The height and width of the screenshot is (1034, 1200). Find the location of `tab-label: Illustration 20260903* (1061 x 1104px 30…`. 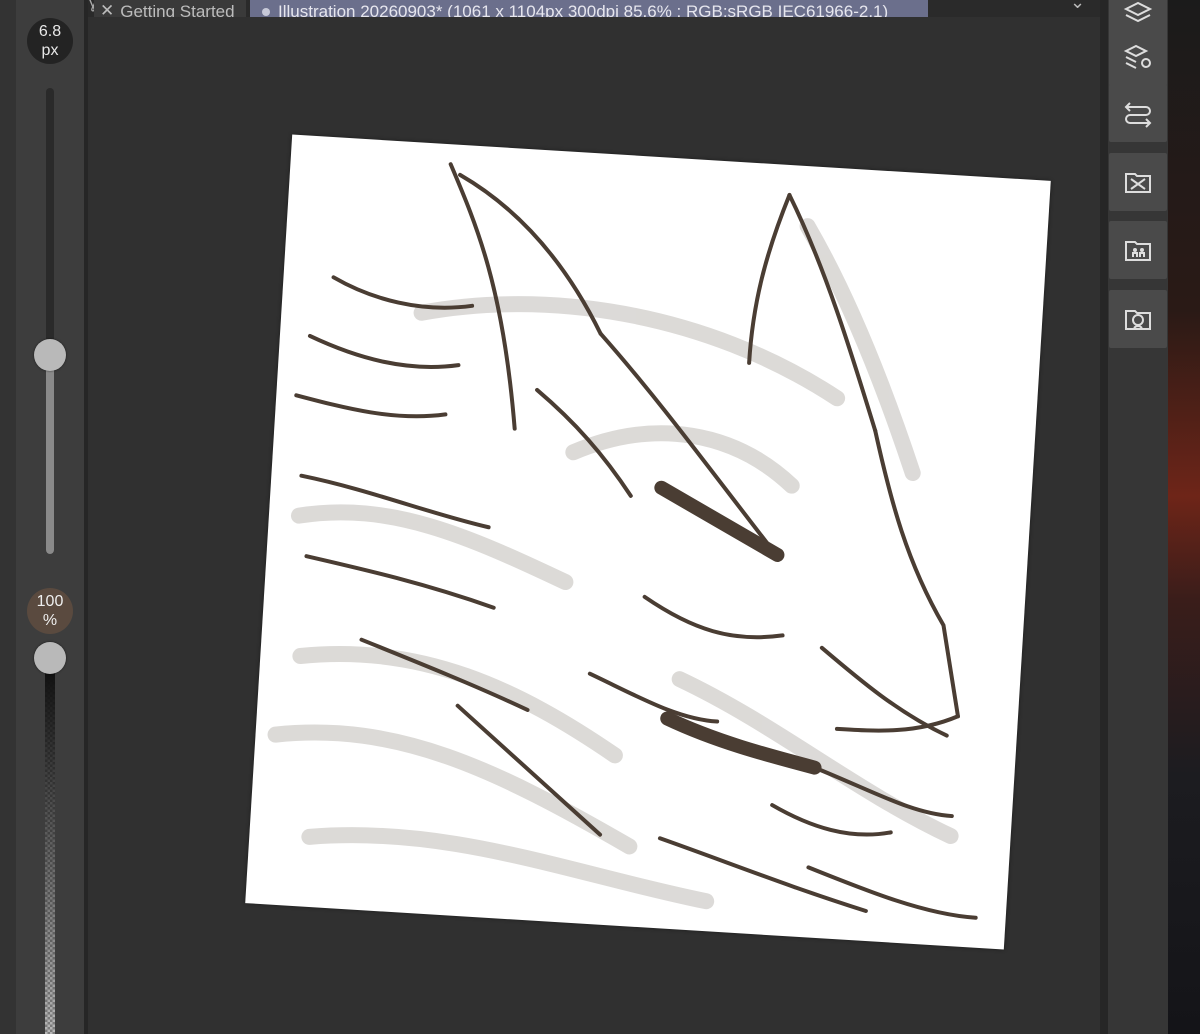

tab-label: Illustration 20260903* (1061 x 1104px 30… is located at coordinates (583, 9).